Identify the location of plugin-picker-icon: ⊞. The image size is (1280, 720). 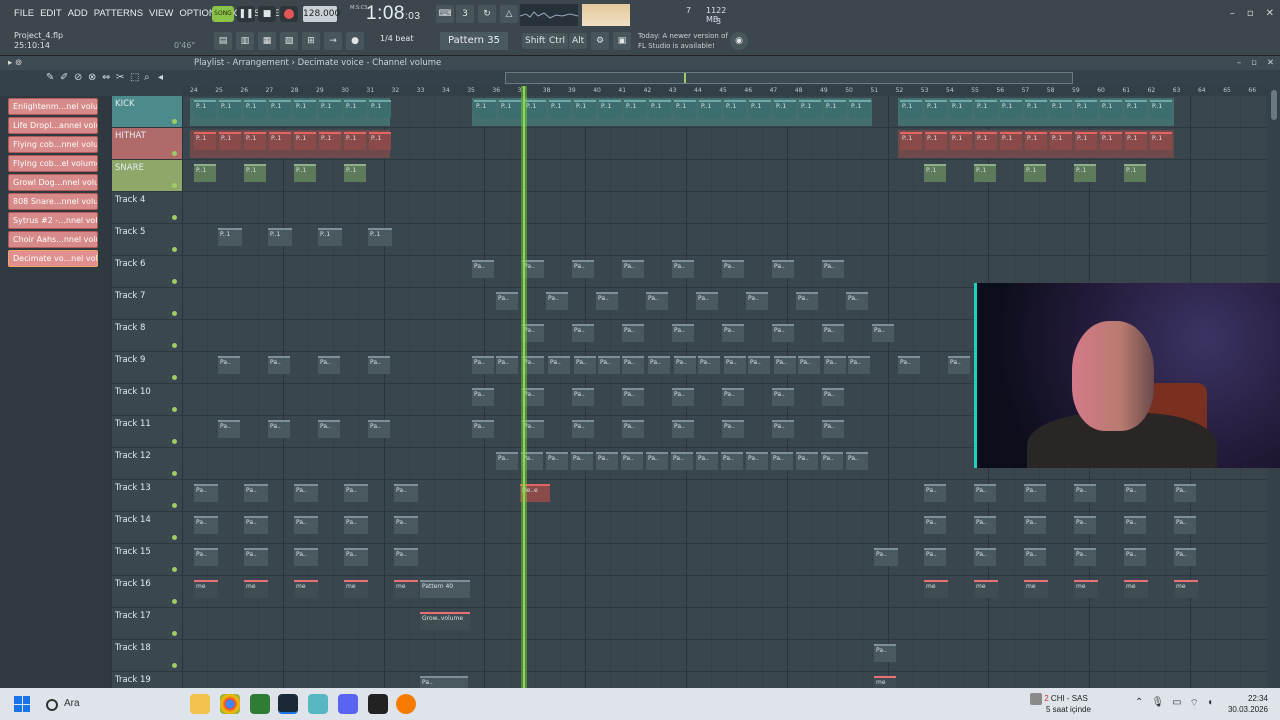
(311, 41).